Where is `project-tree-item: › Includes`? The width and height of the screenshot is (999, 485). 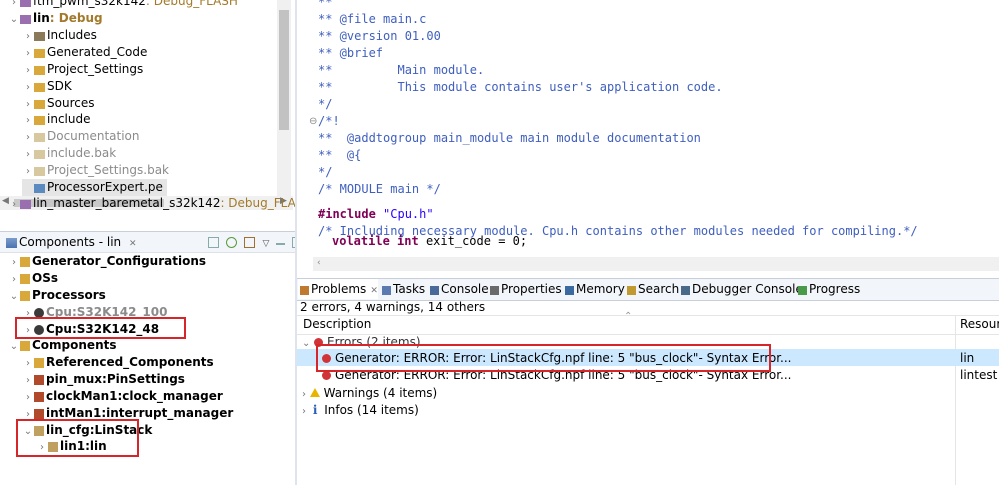
project-tree-item: › Includes is located at coordinates (59, 35).